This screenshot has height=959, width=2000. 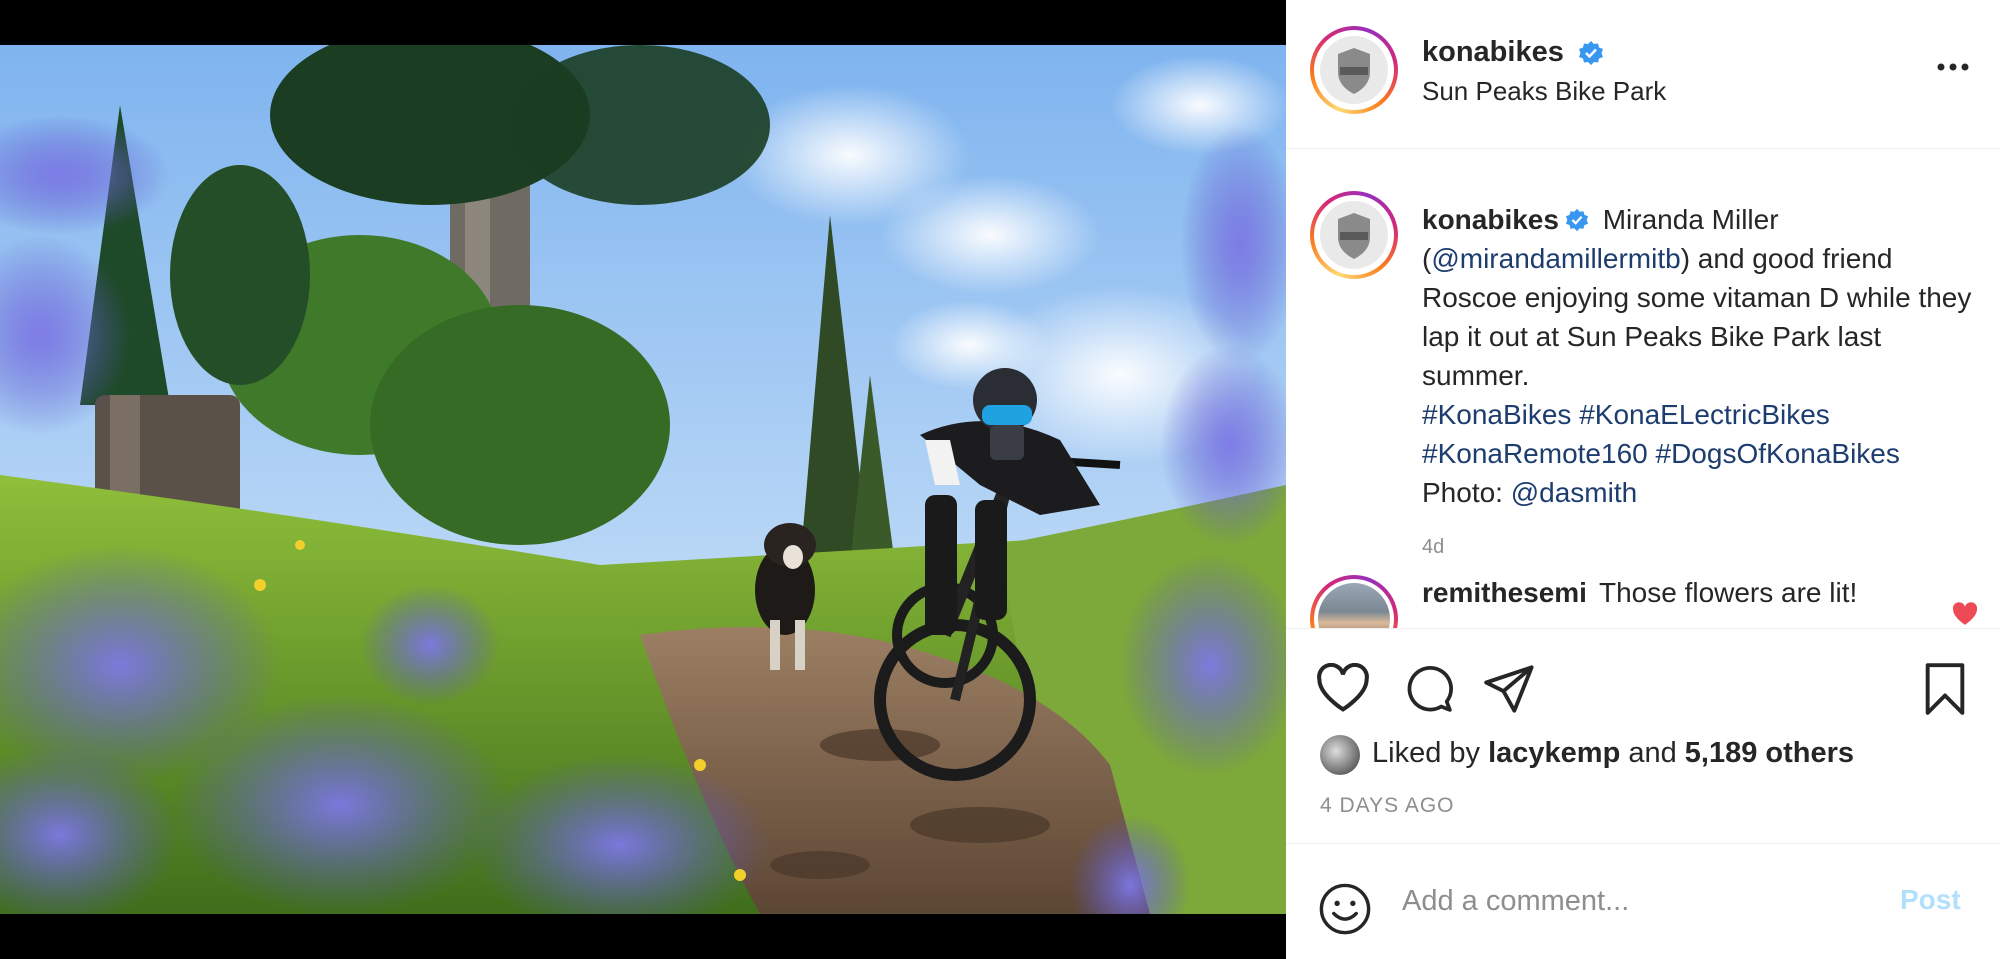 What do you see at coordinates (1433, 547) in the screenshot?
I see `caption-timestamp: 4d` at bounding box center [1433, 547].